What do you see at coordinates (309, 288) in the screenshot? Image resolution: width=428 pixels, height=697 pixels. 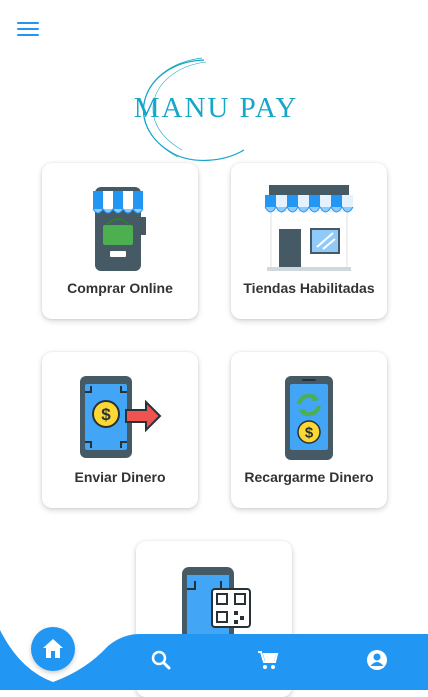 I see `card-label: Tiendas Habilitadas` at bounding box center [309, 288].